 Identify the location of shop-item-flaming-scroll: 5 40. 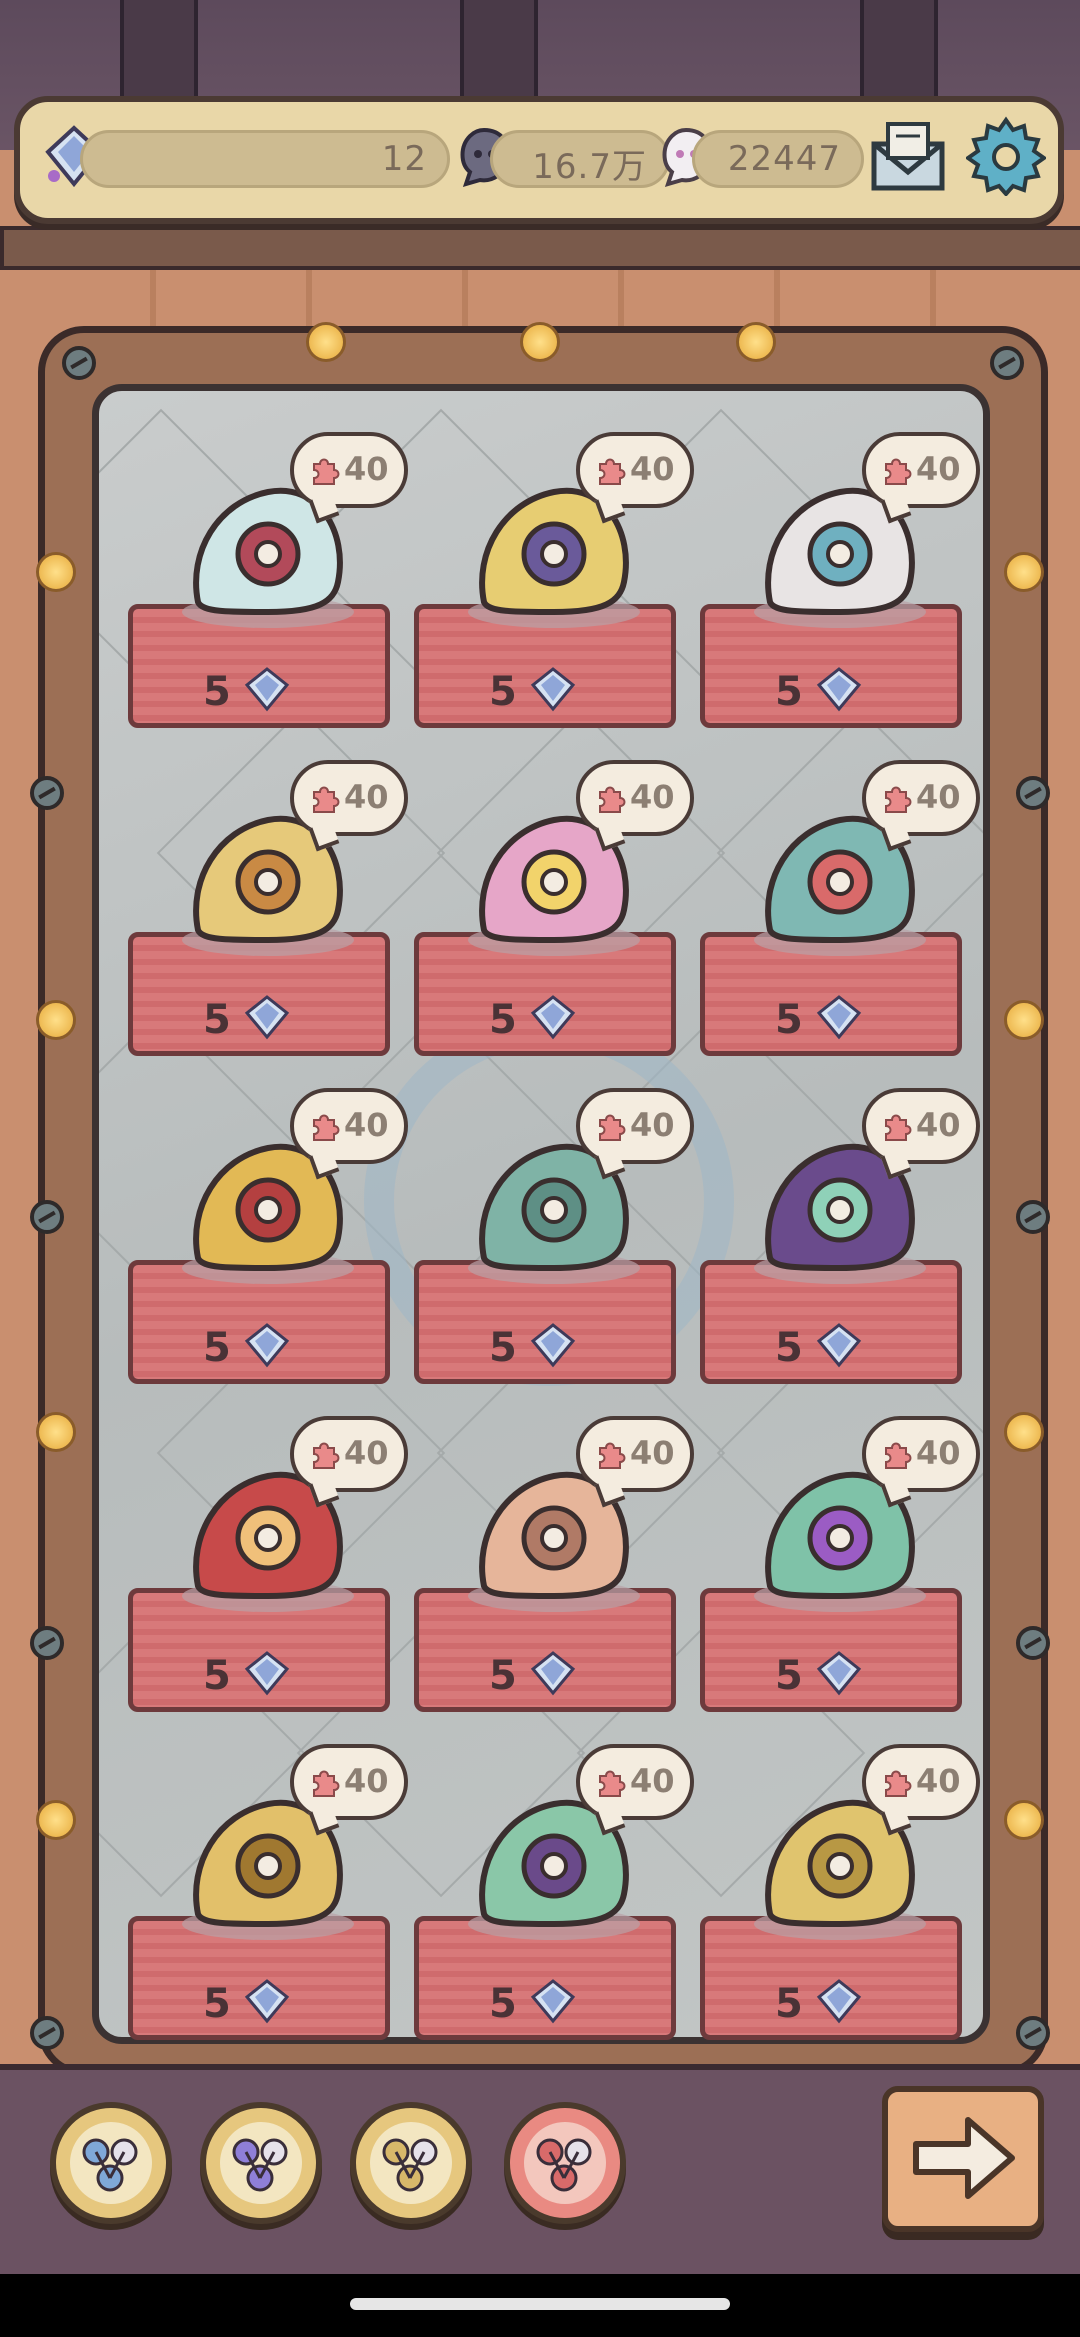
(268, 910).